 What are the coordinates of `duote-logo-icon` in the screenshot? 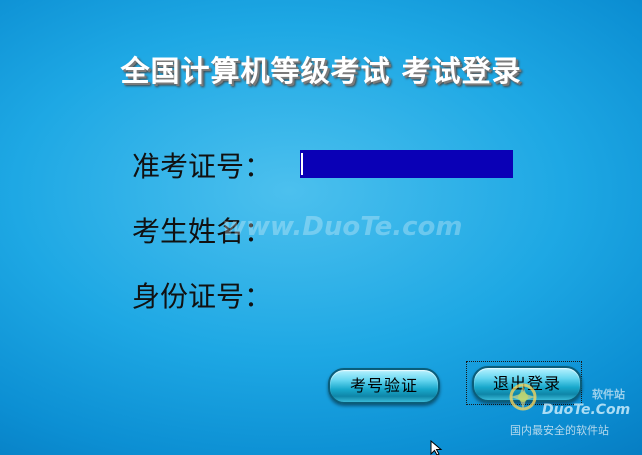 It's located at (523, 397).